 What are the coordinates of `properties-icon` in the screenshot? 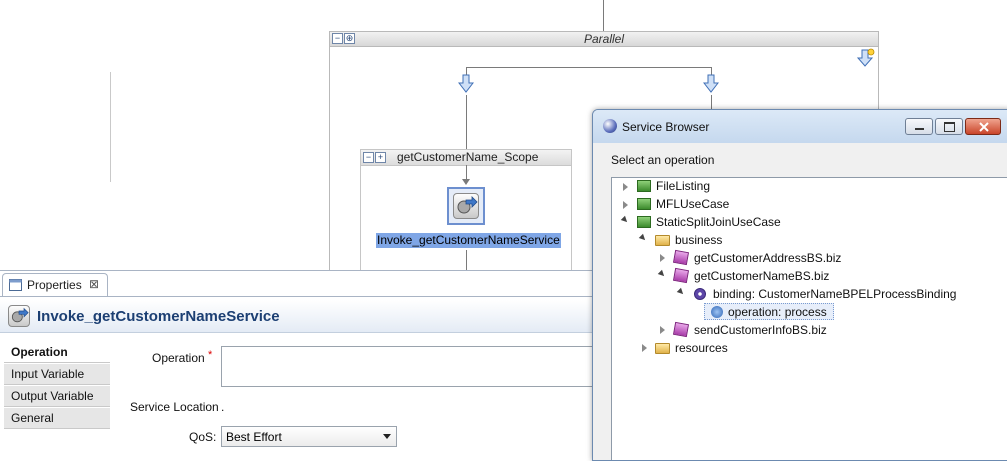 It's located at (15, 285).